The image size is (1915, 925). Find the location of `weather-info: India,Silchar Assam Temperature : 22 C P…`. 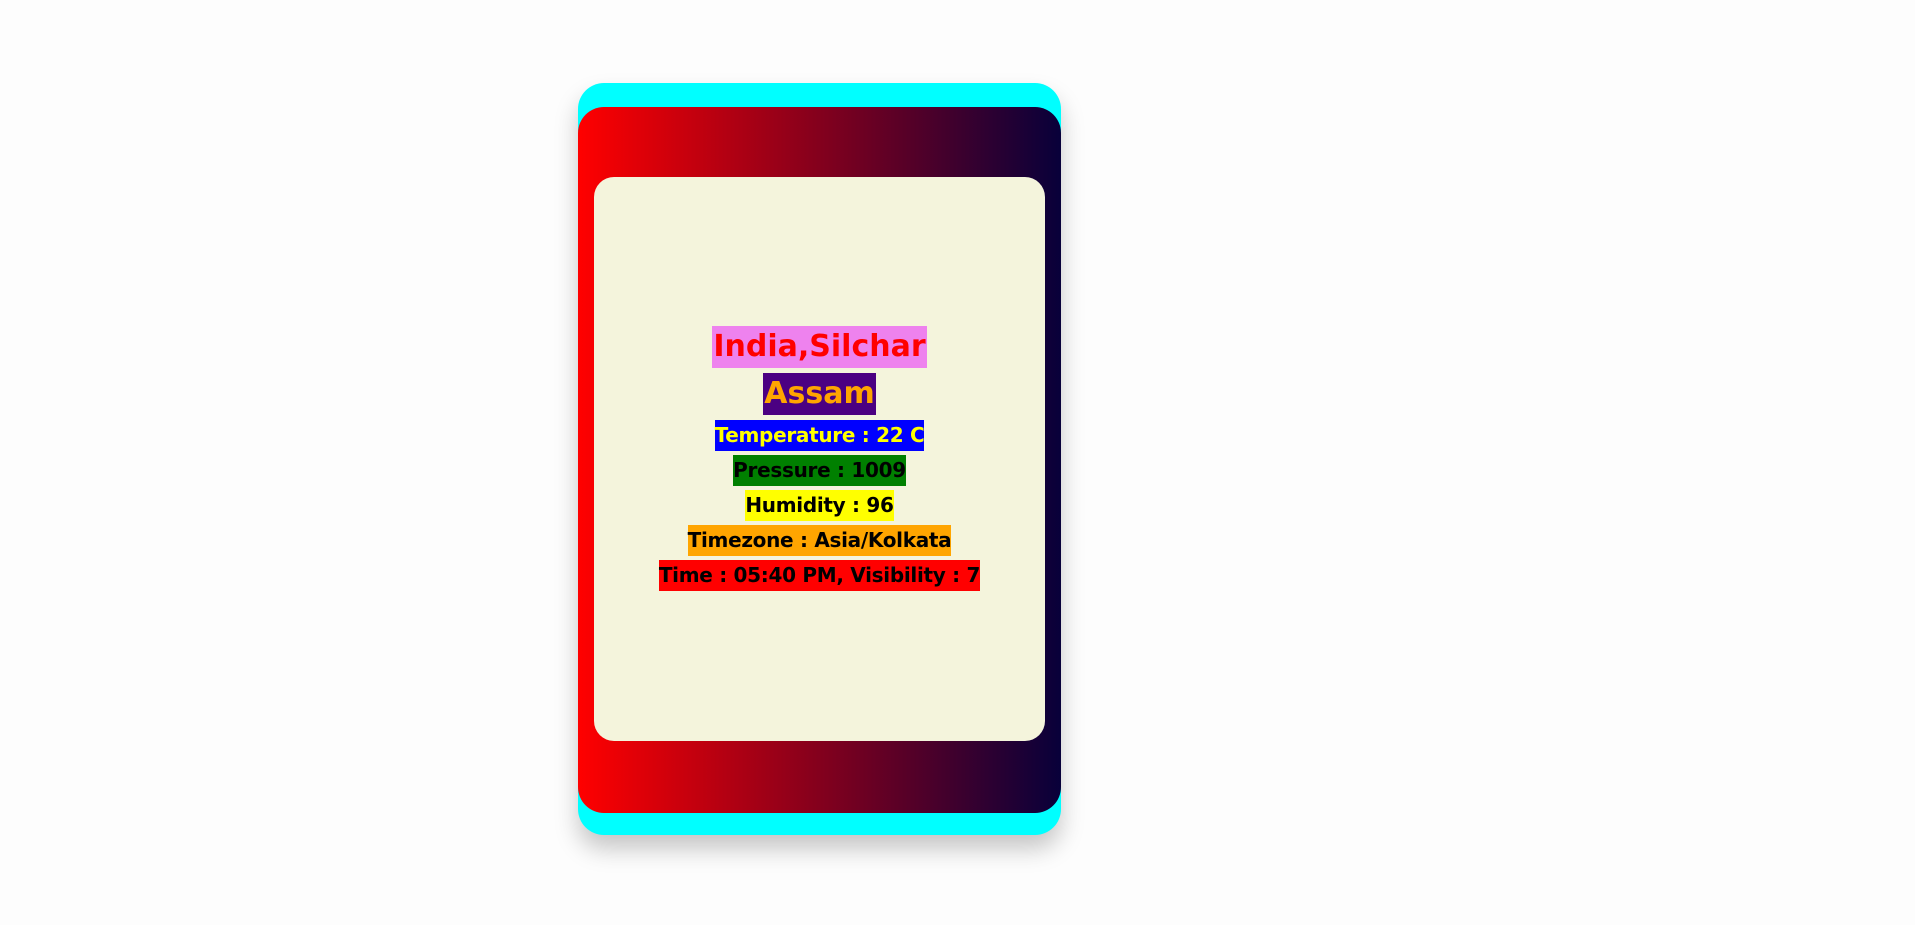

weather-info: India,Silchar Assam Temperature : 22 C P… is located at coordinates (819, 460).